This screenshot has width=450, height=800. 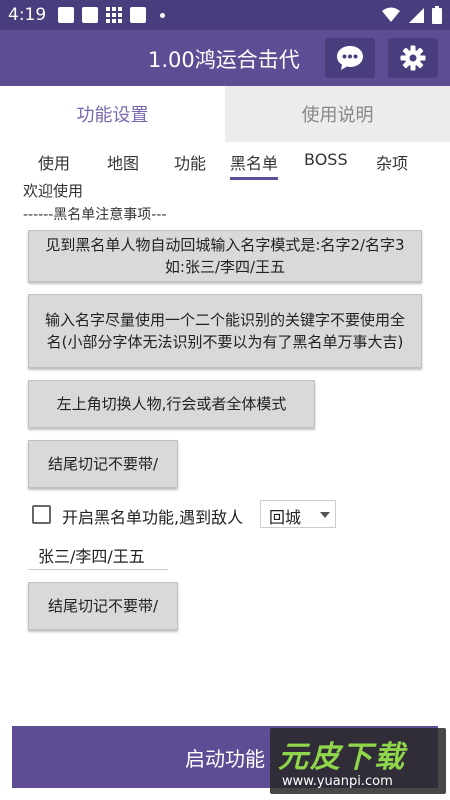 What do you see at coordinates (98, 555) in the screenshot?
I see `blacklist-names-input` at bounding box center [98, 555].